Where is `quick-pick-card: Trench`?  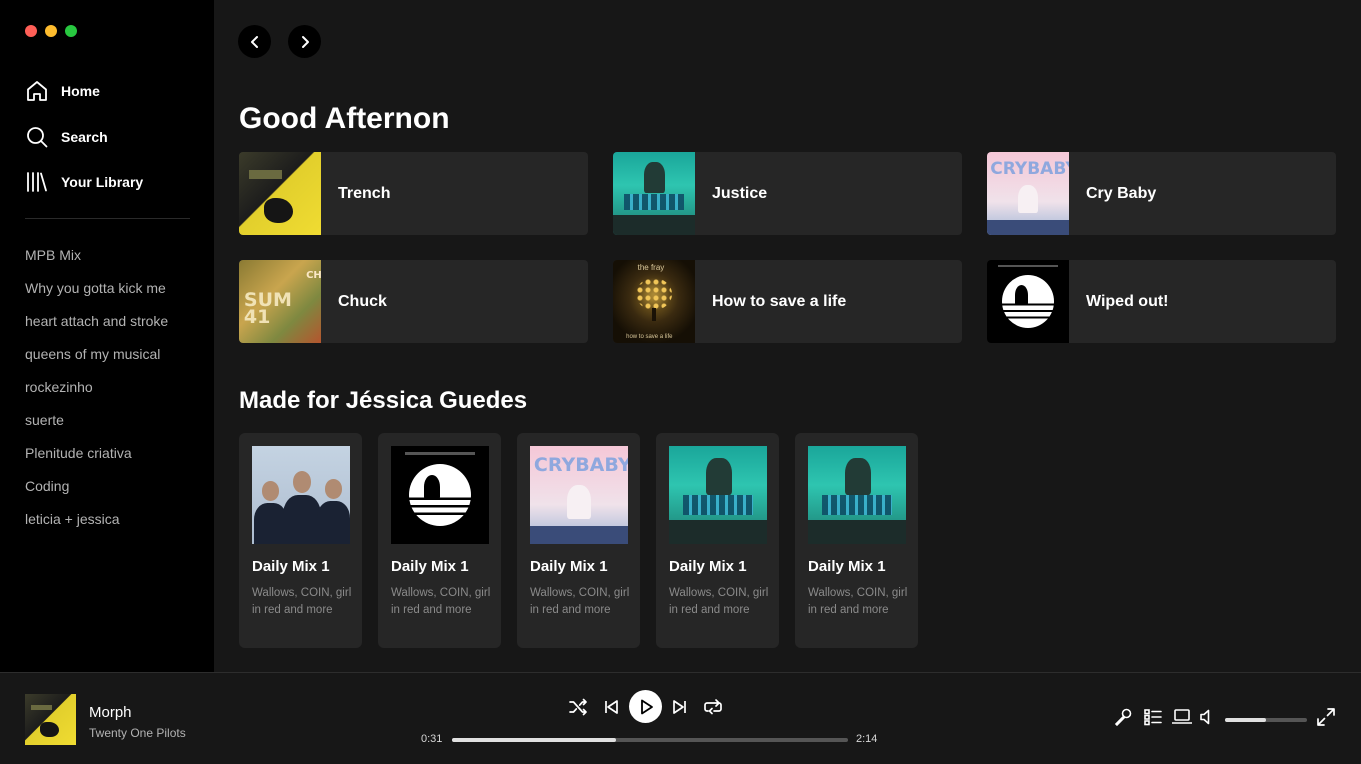 quick-pick-card: Trench is located at coordinates (413, 193).